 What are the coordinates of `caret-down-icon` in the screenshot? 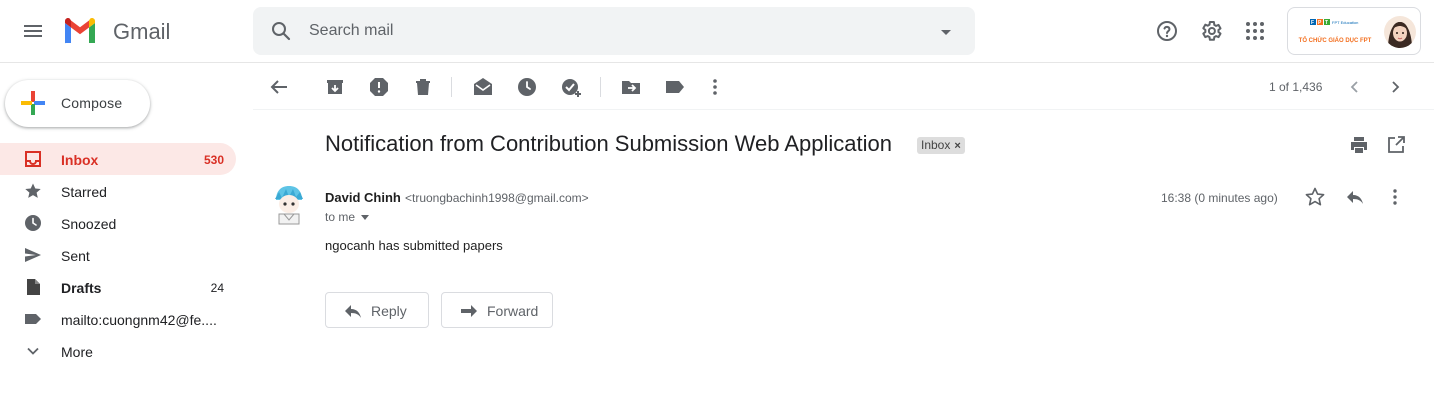 It's located at (365, 218).